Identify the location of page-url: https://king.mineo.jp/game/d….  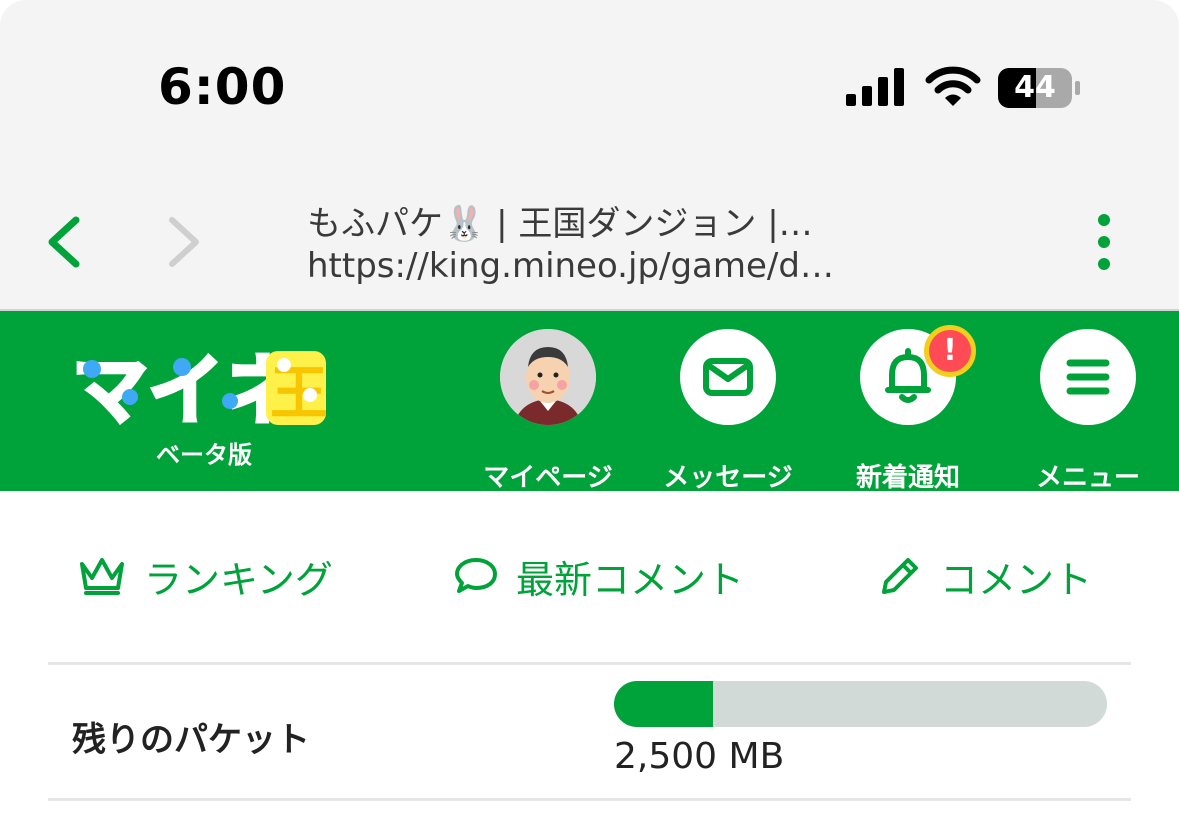
(607, 266).